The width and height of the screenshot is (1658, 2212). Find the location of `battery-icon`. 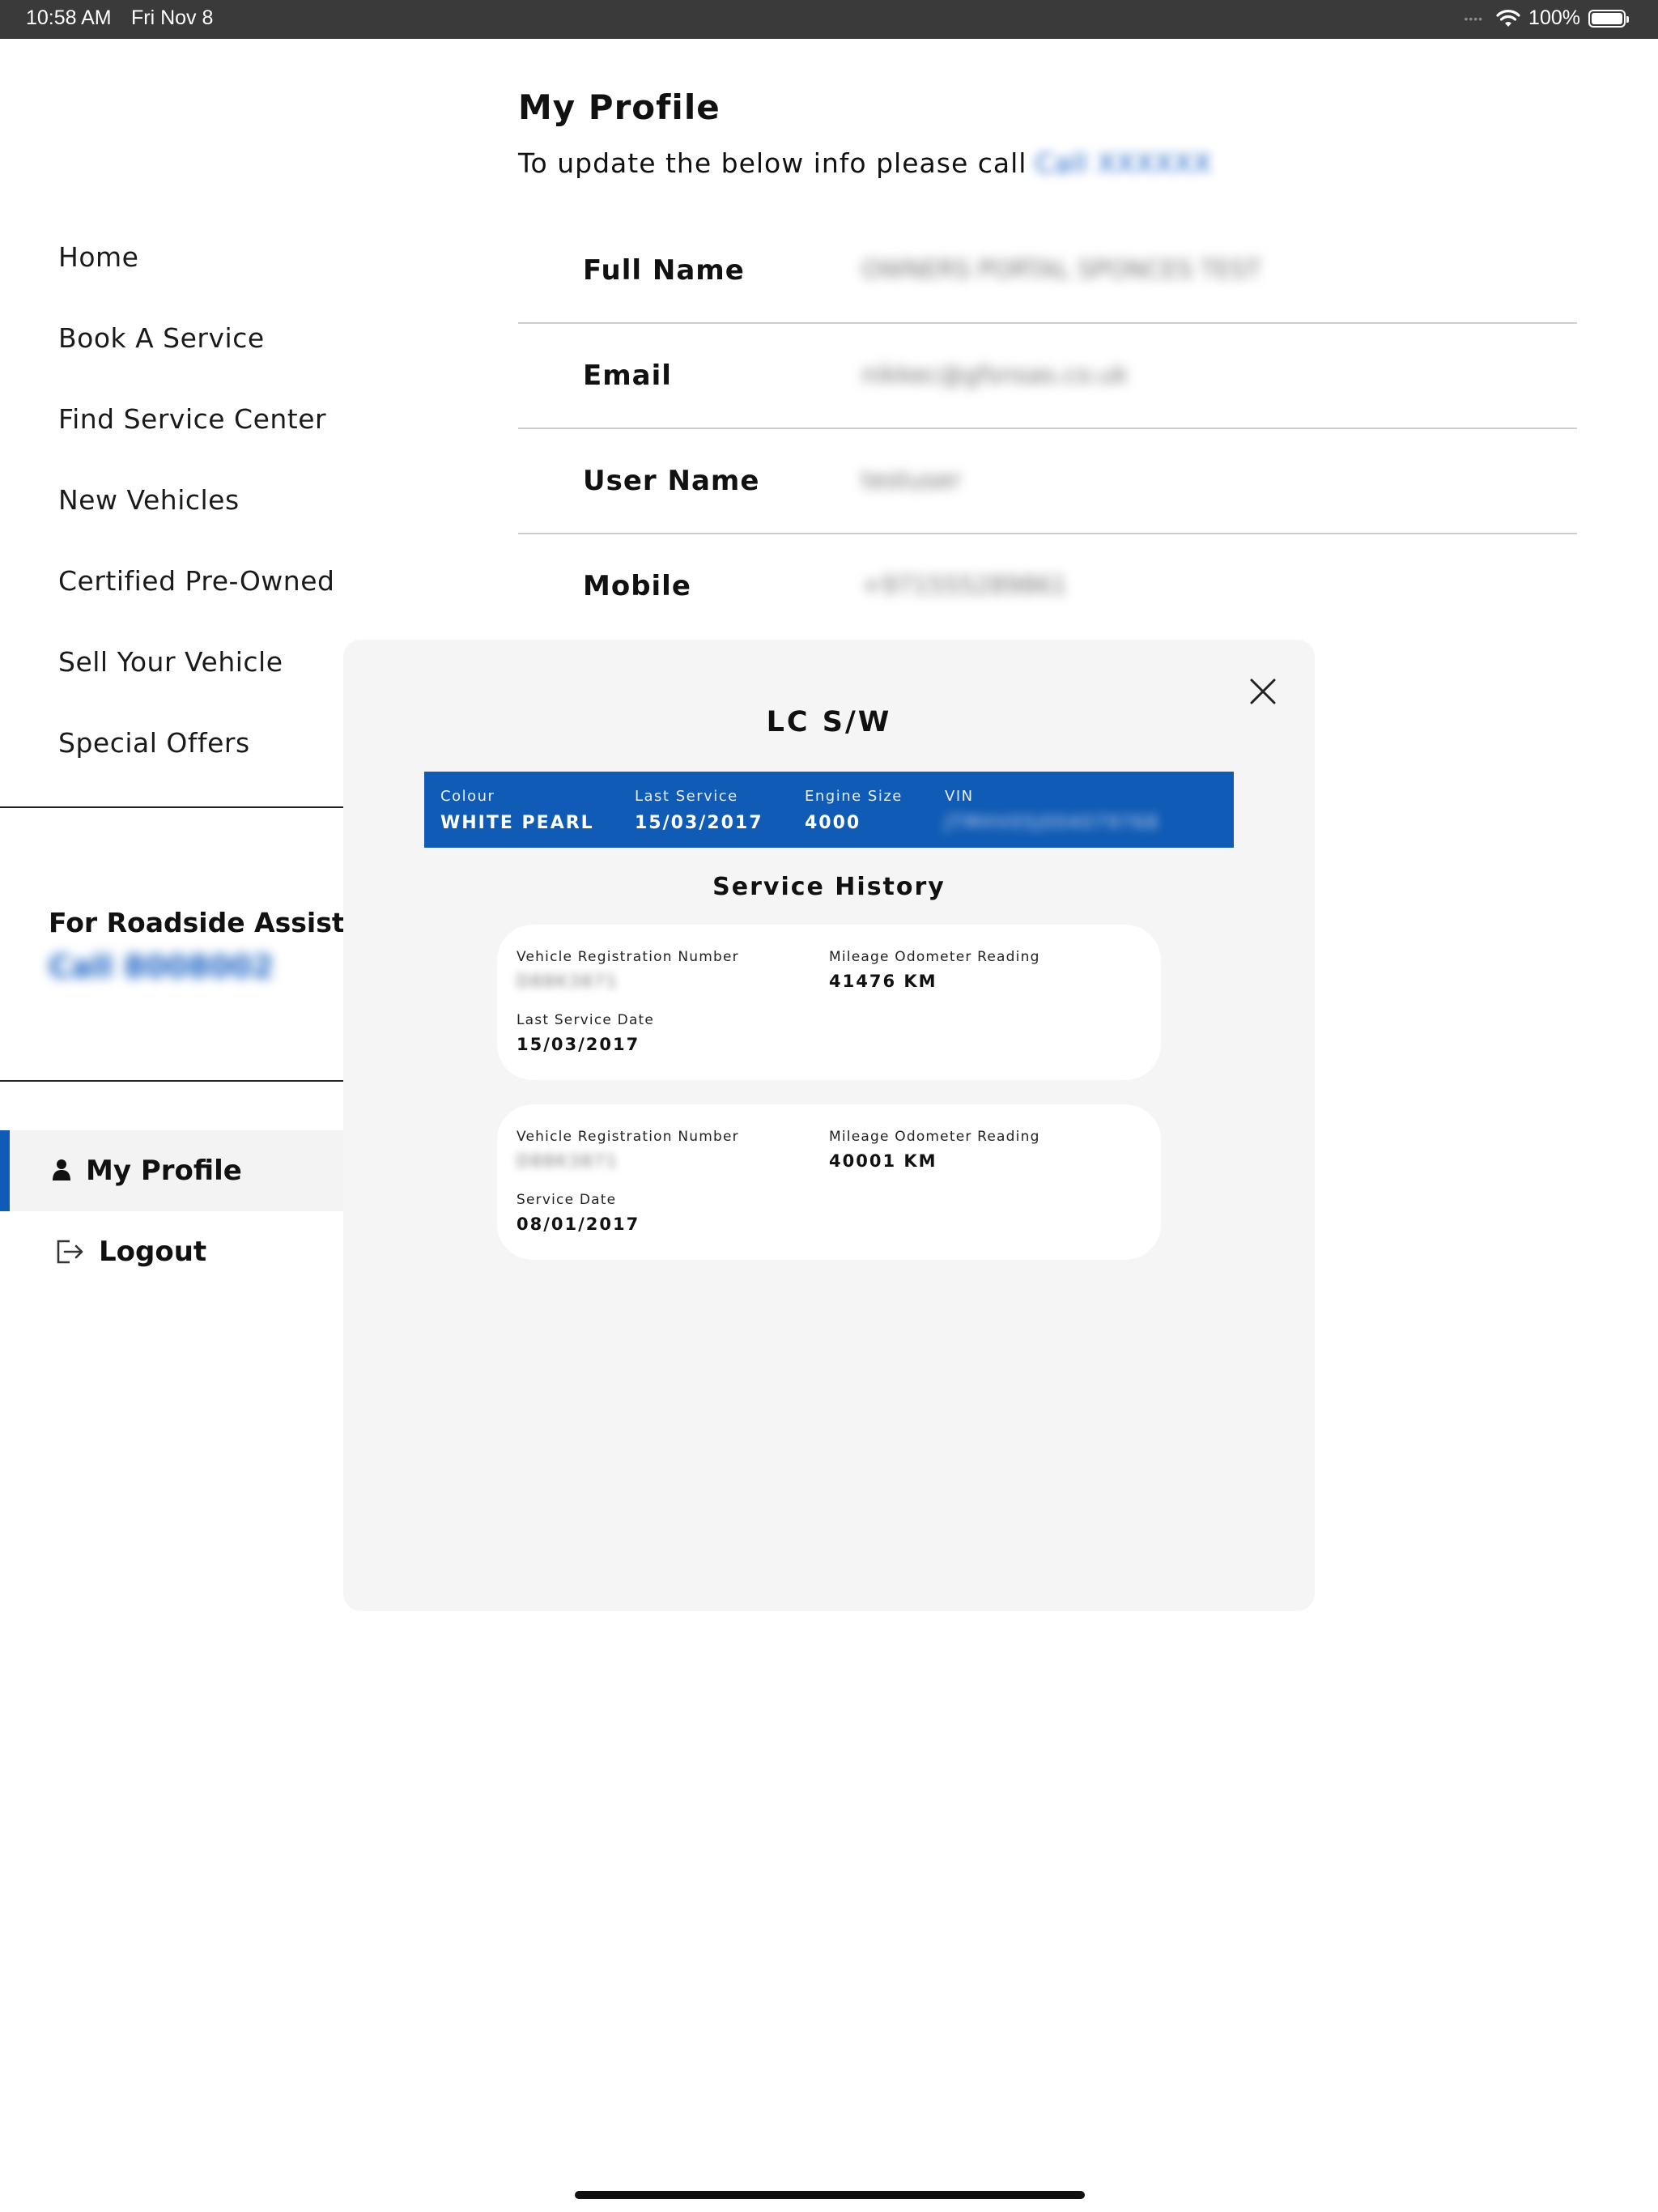

battery-icon is located at coordinates (1608, 19).